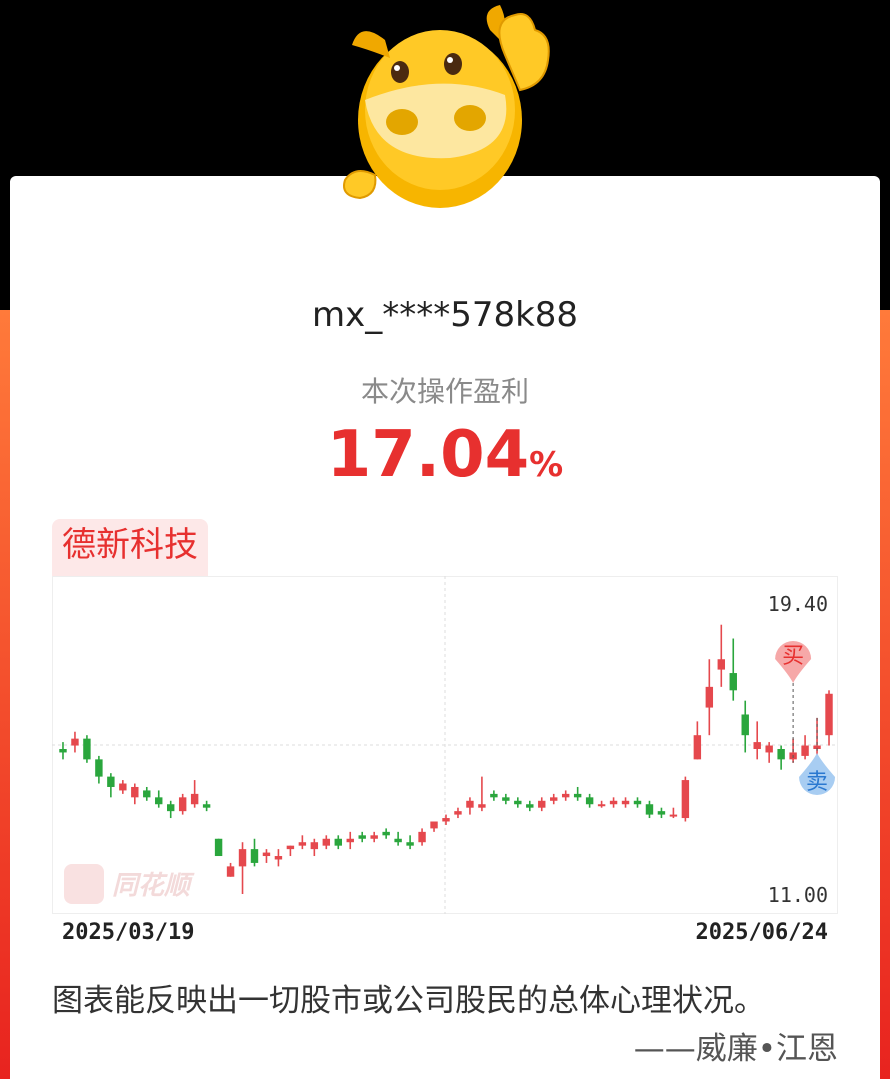 This screenshot has width=890, height=1079. Describe the element at coordinates (817, 782) in the screenshot. I see `sell-marker-label: 卖` at that location.